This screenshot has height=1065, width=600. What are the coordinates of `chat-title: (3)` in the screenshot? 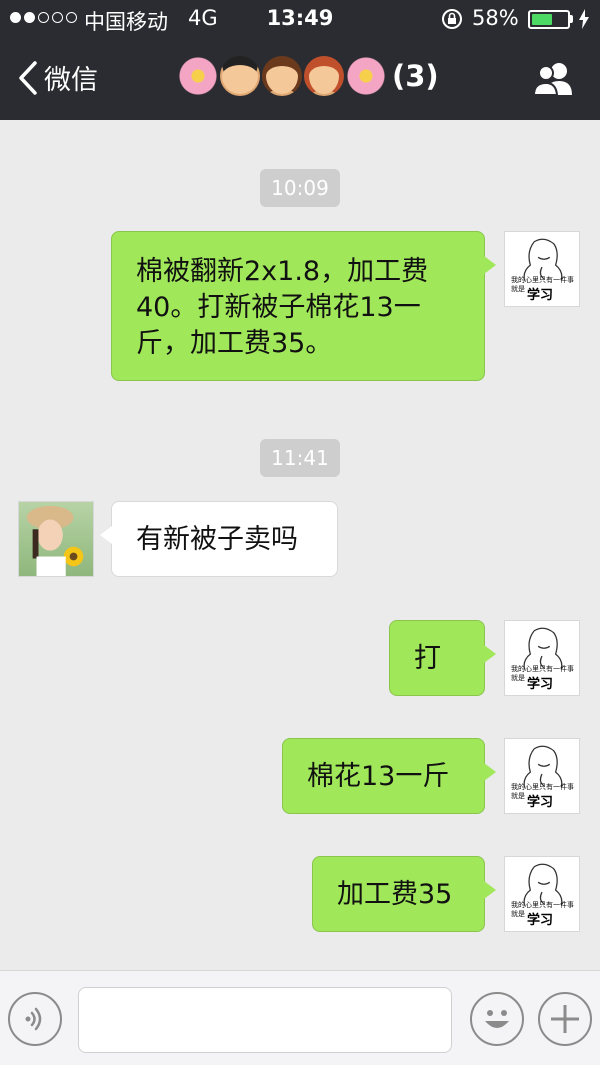 It's located at (308, 76).